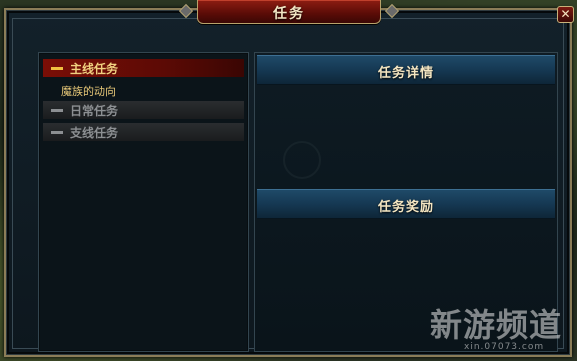 This screenshot has height=361, width=577. I want to click on category-label: 支线任务, so click(94, 133).